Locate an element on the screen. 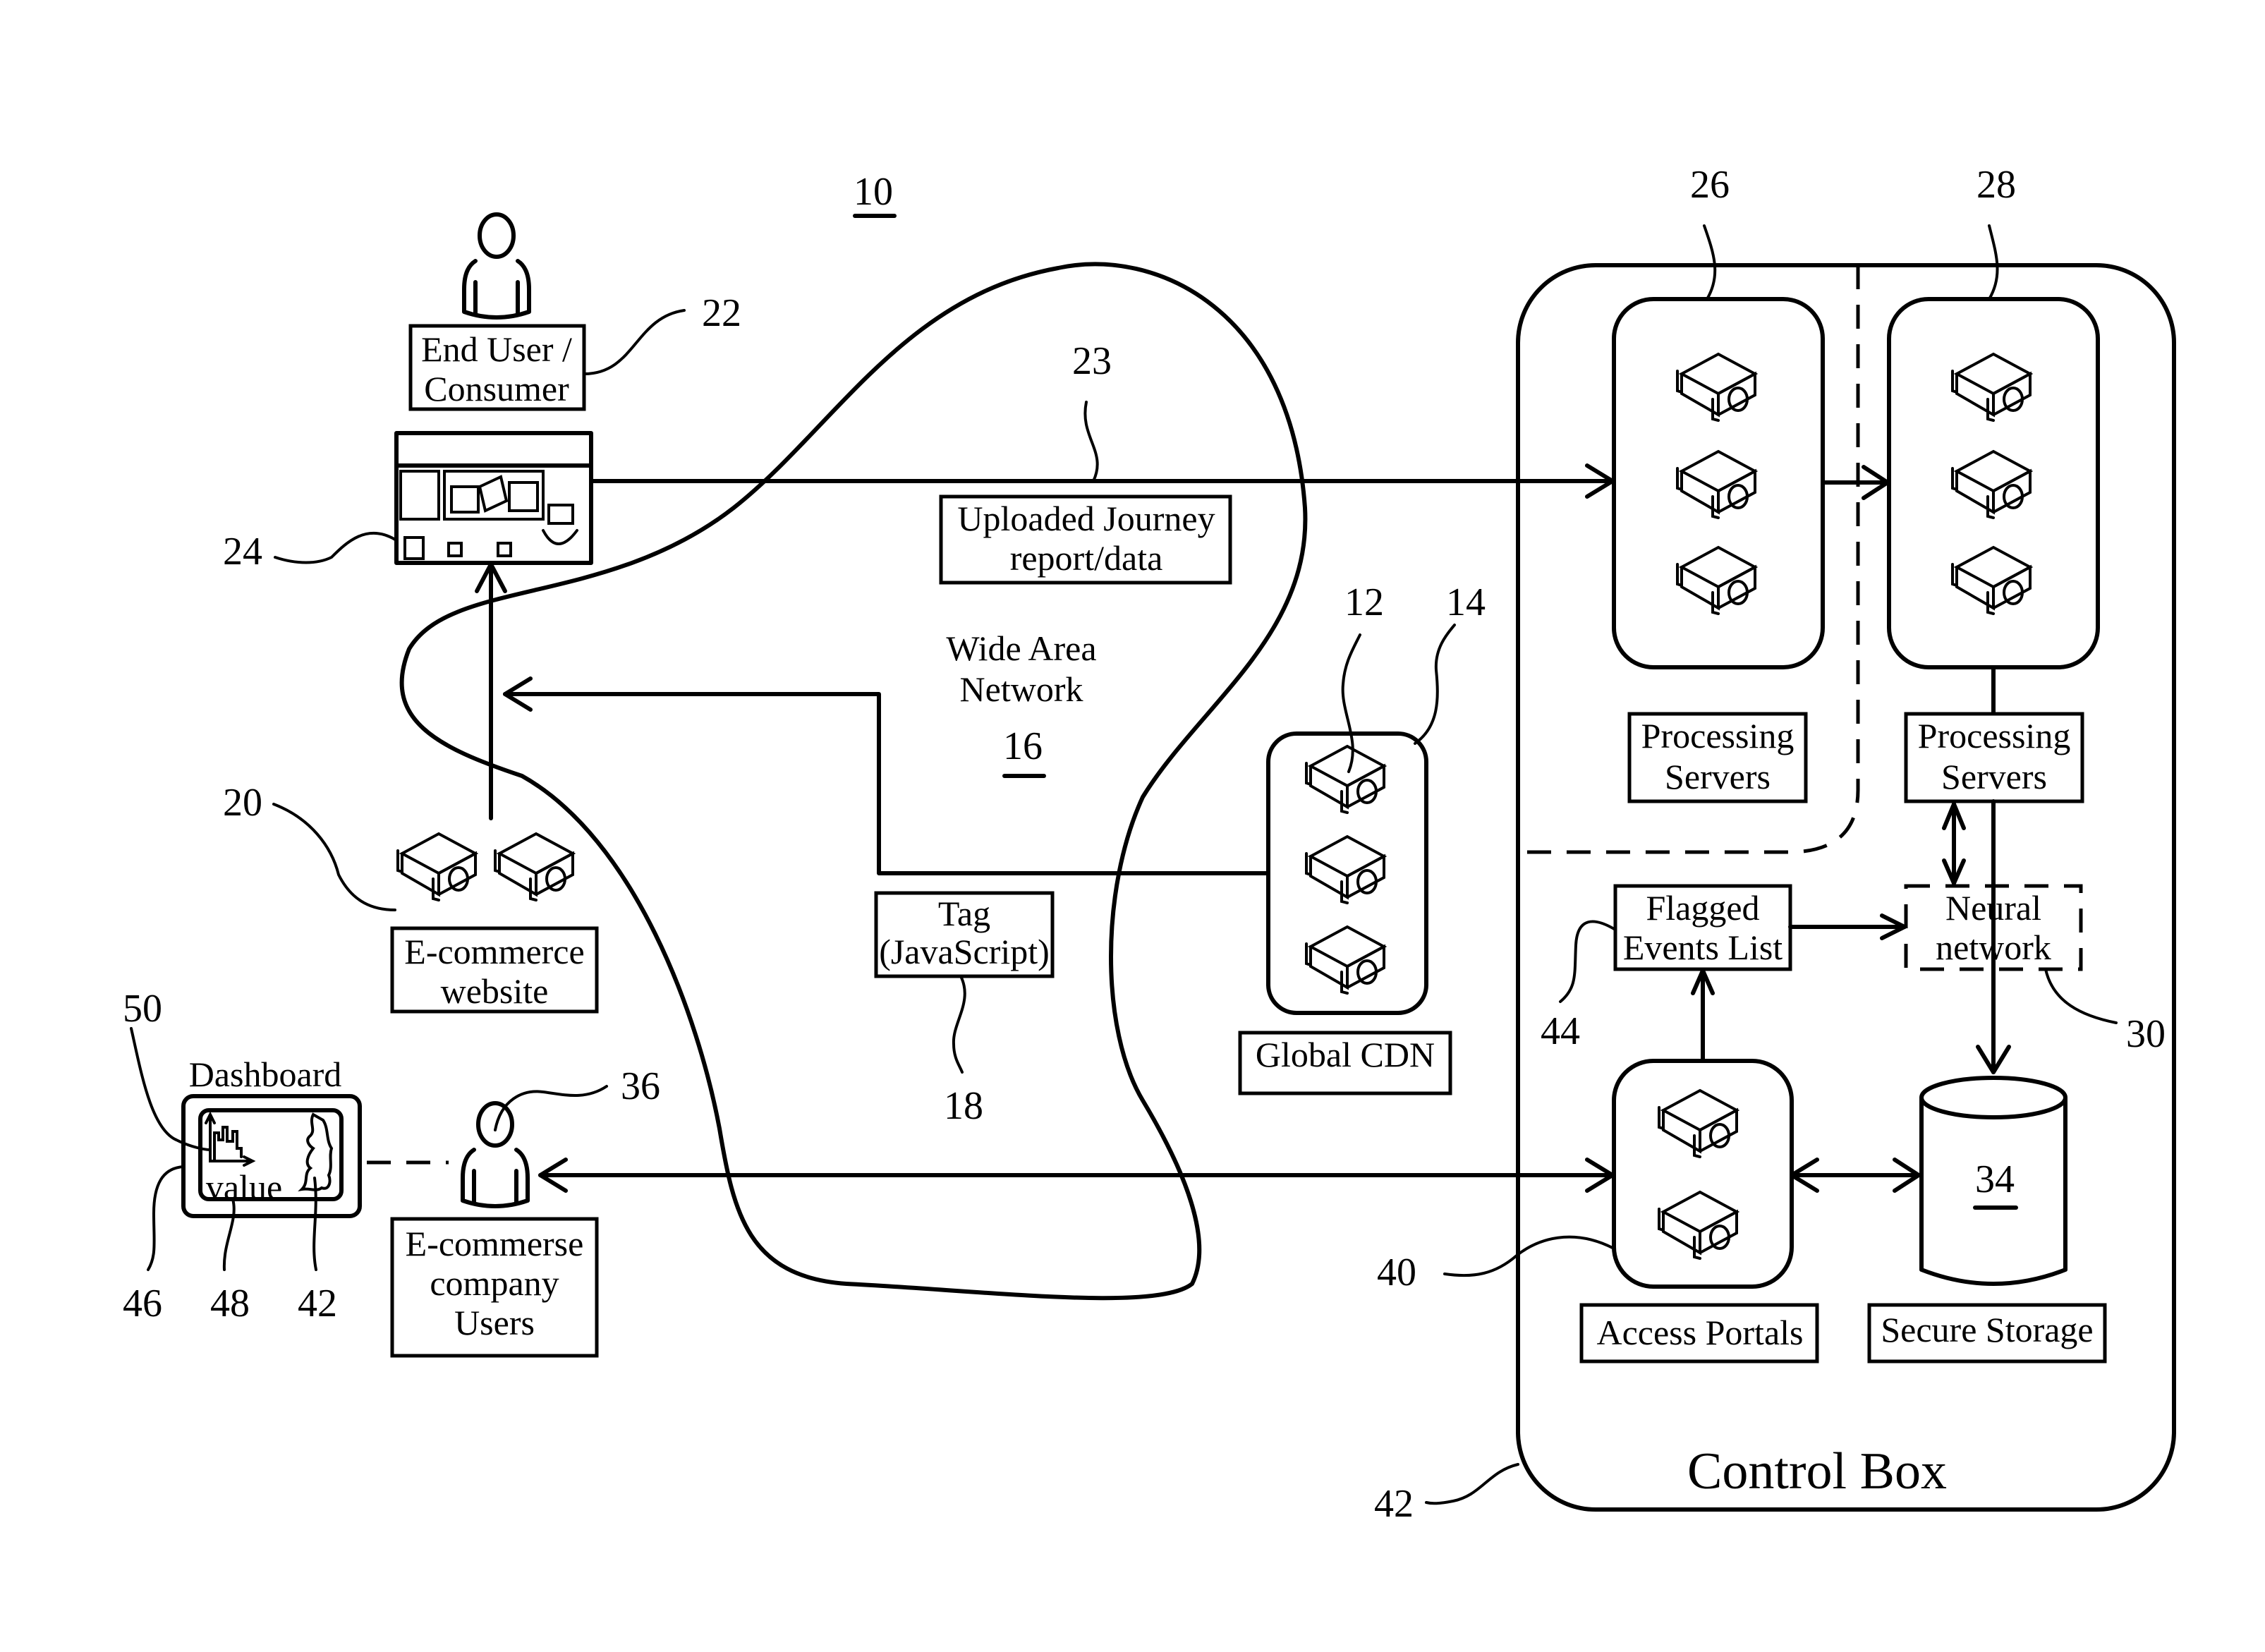  dashboard-map-icon is located at coordinates (316, 1151).